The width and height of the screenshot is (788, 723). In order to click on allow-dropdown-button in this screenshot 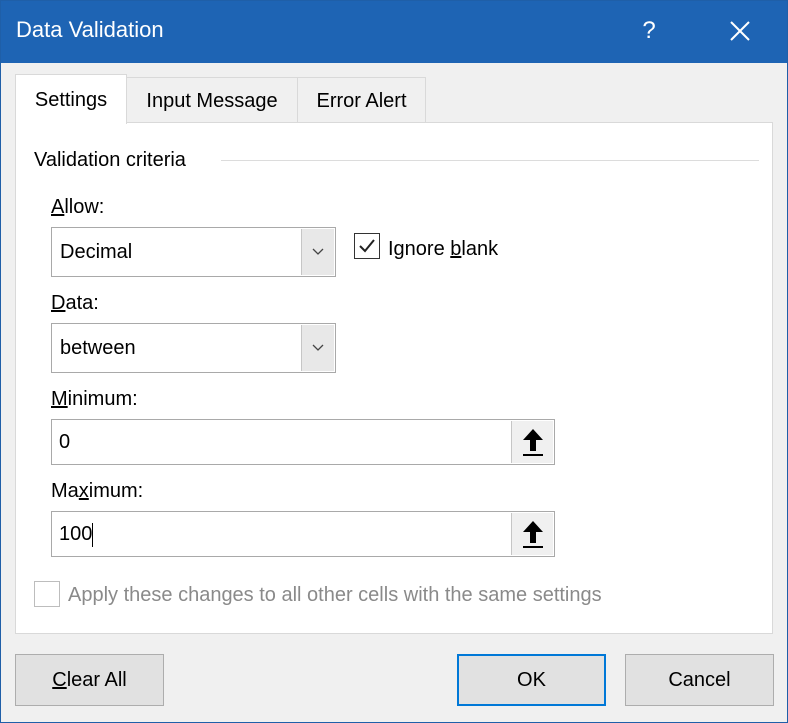, I will do `click(317, 252)`.